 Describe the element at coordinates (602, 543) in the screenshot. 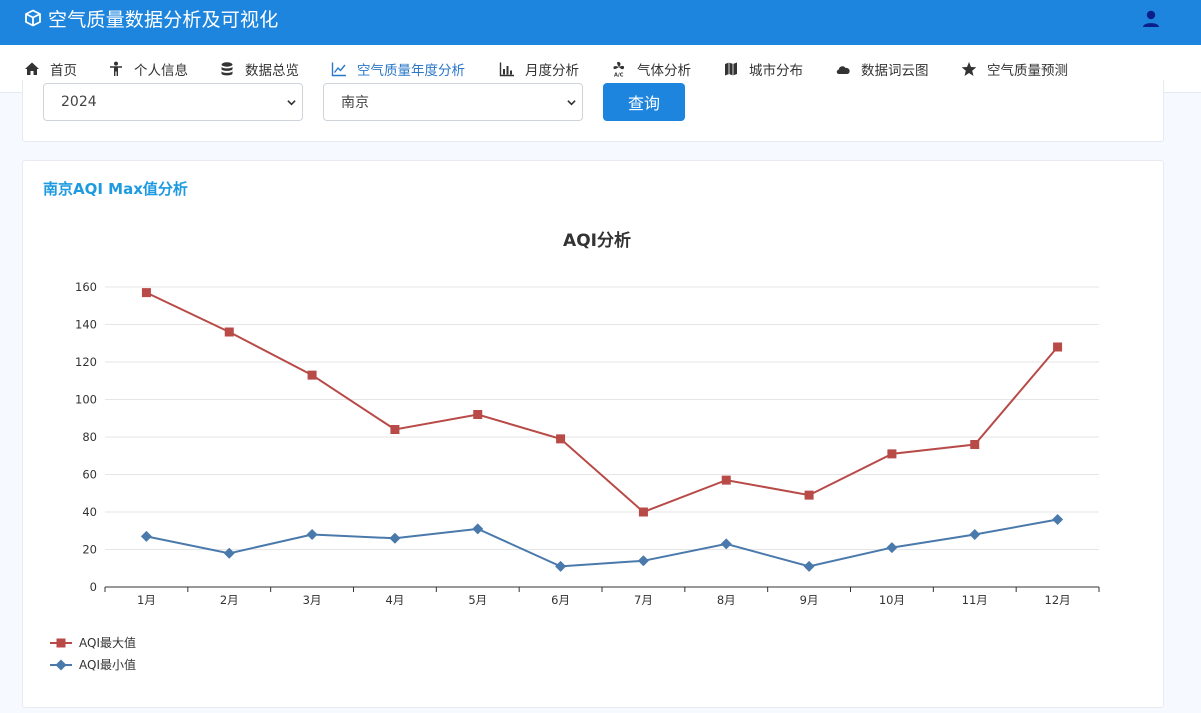

I see `series-line-aqi-min` at that location.